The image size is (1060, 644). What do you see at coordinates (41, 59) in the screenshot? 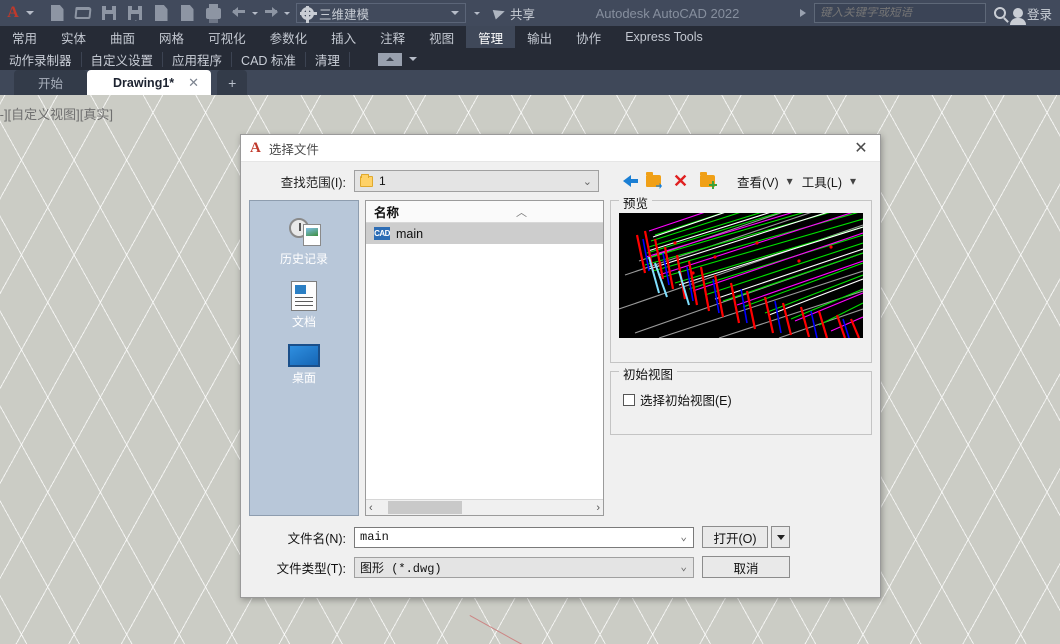
I see `ribbon-panel-0: 动作录制器` at bounding box center [41, 59].